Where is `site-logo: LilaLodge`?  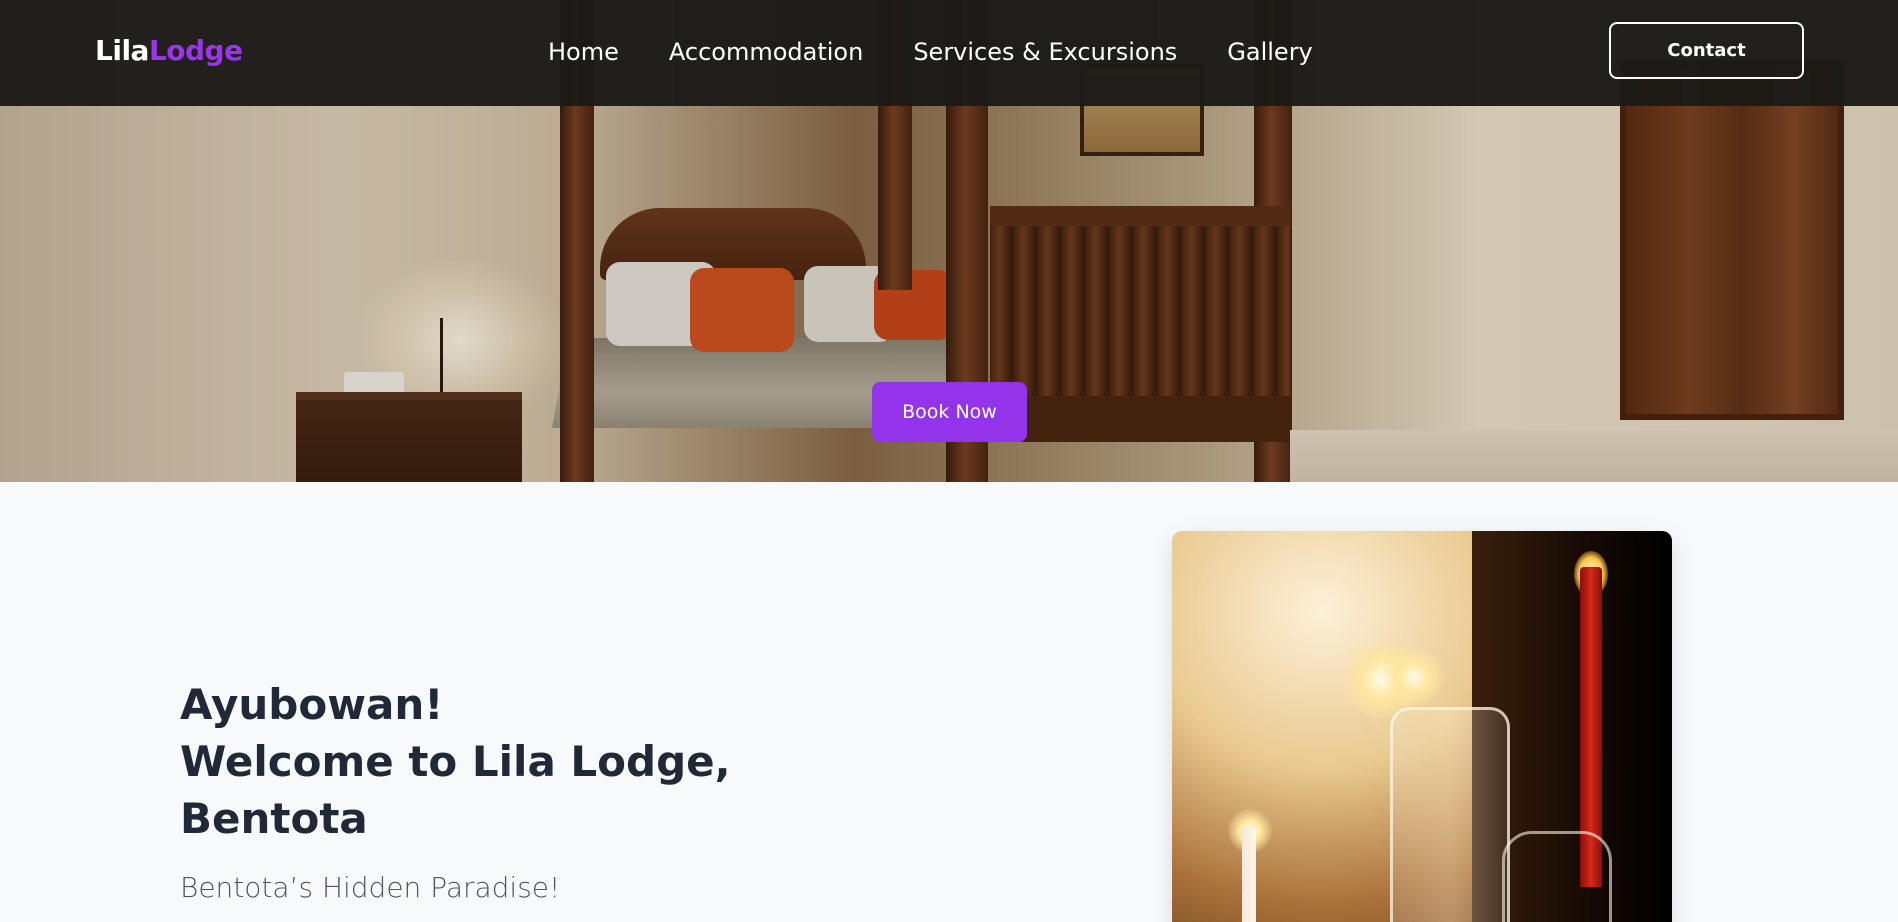 site-logo: LilaLodge is located at coordinates (169, 50).